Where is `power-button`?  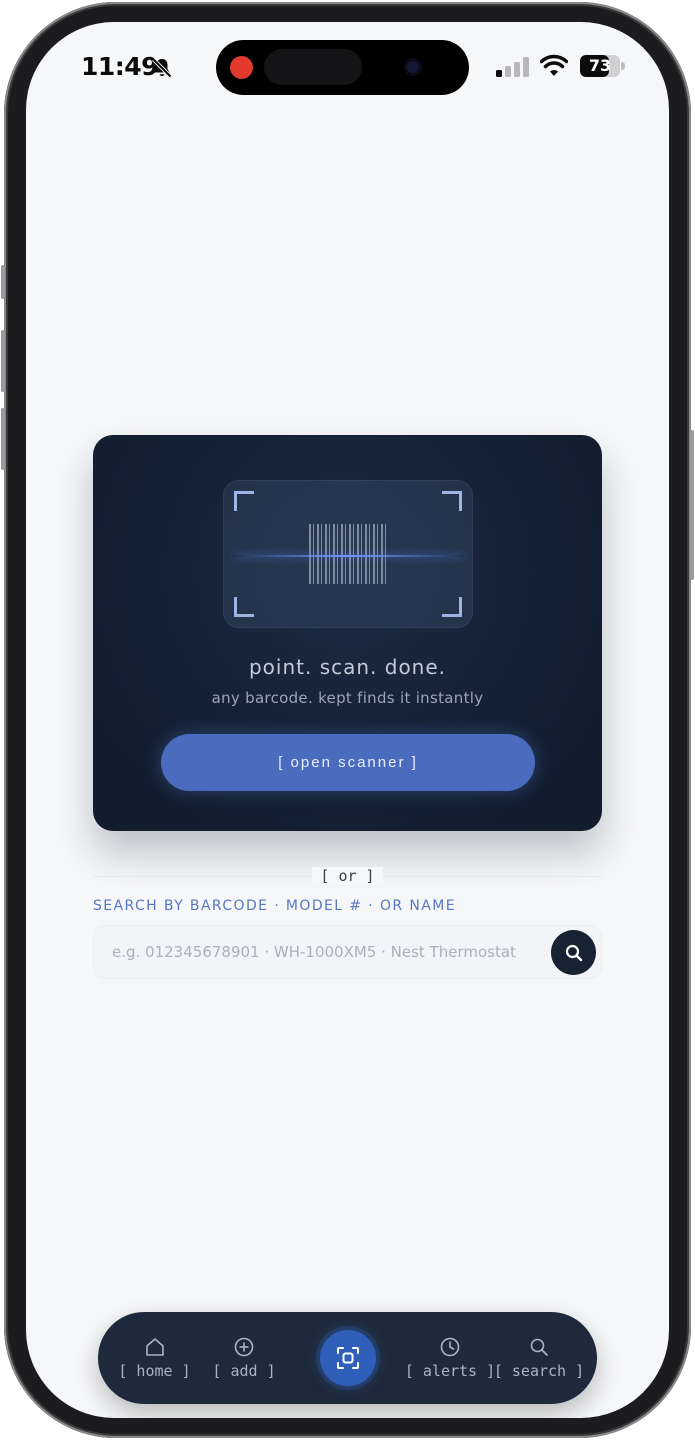
power-button is located at coordinates (692, 505).